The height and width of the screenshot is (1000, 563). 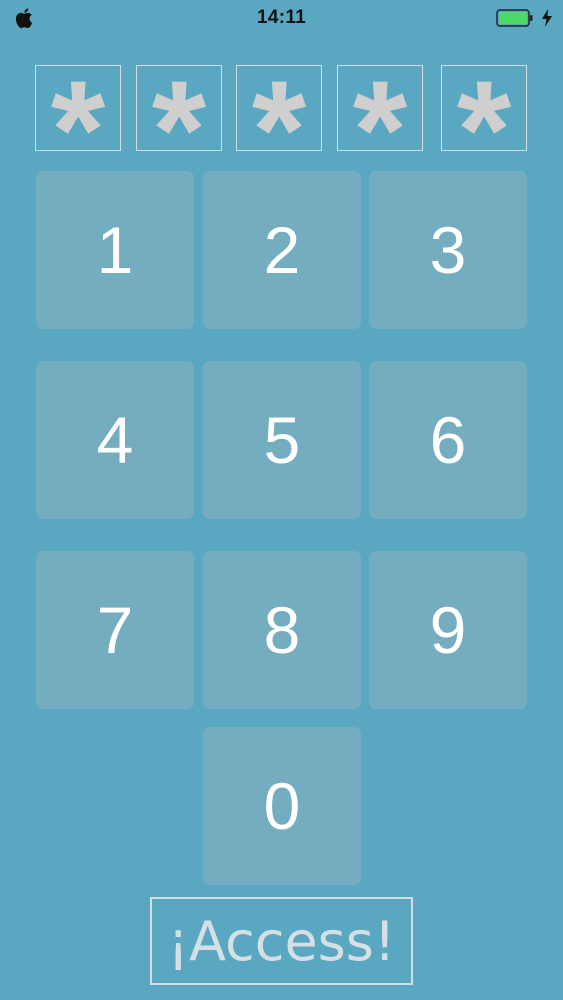 What do you see at coordinates (282, 440) in the screenshot?
I see `keypad-key-5: 5` at bounding box center [282, 440].